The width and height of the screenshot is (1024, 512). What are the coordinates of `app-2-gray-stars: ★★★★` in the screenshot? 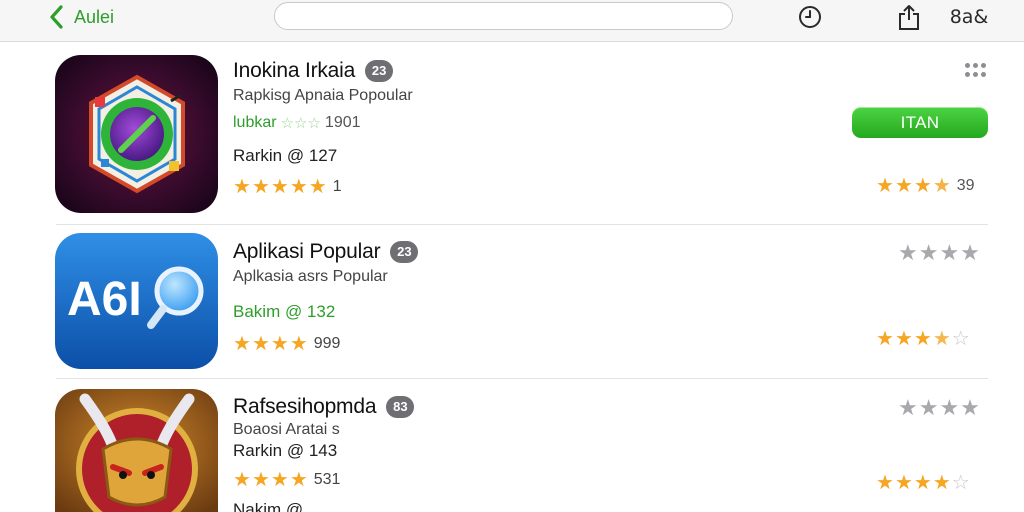 It's located at (939, 252).